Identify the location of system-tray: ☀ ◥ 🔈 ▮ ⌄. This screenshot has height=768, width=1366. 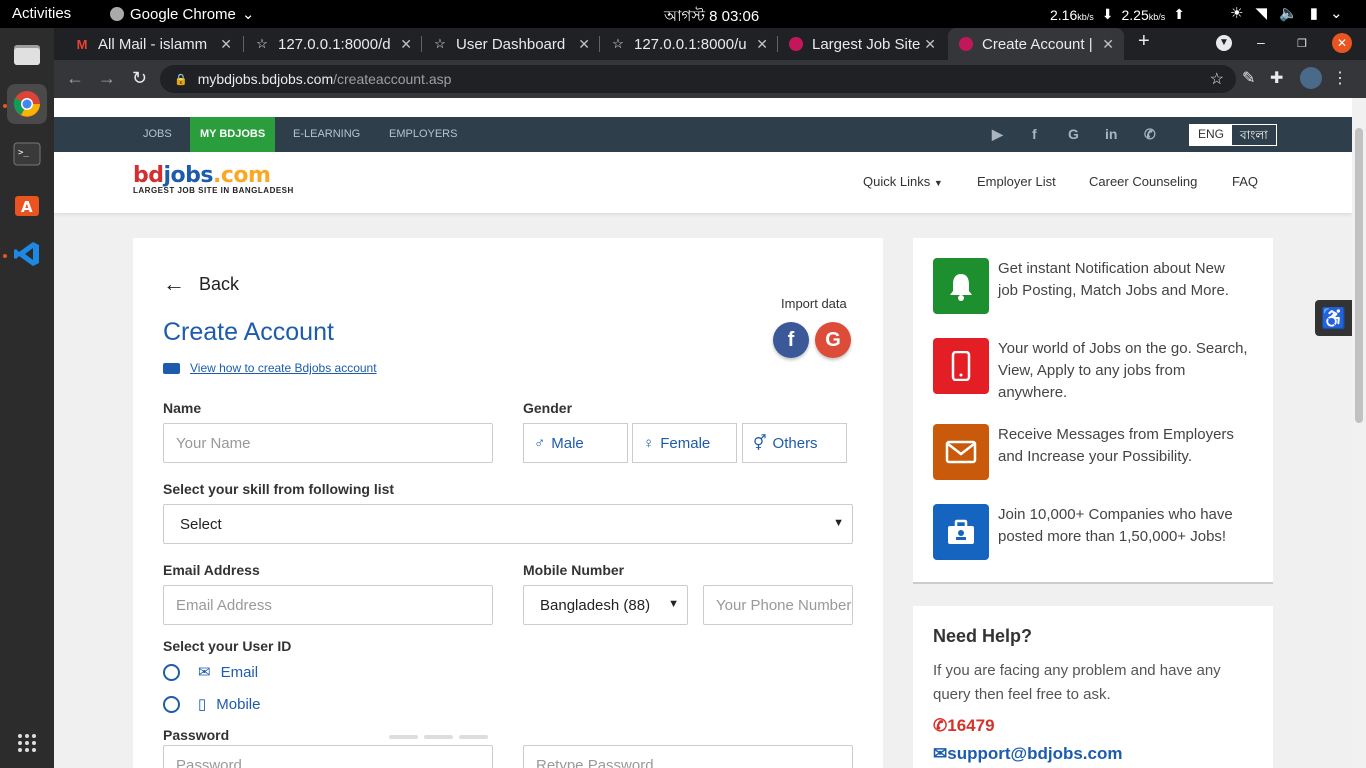
(1286, 13).